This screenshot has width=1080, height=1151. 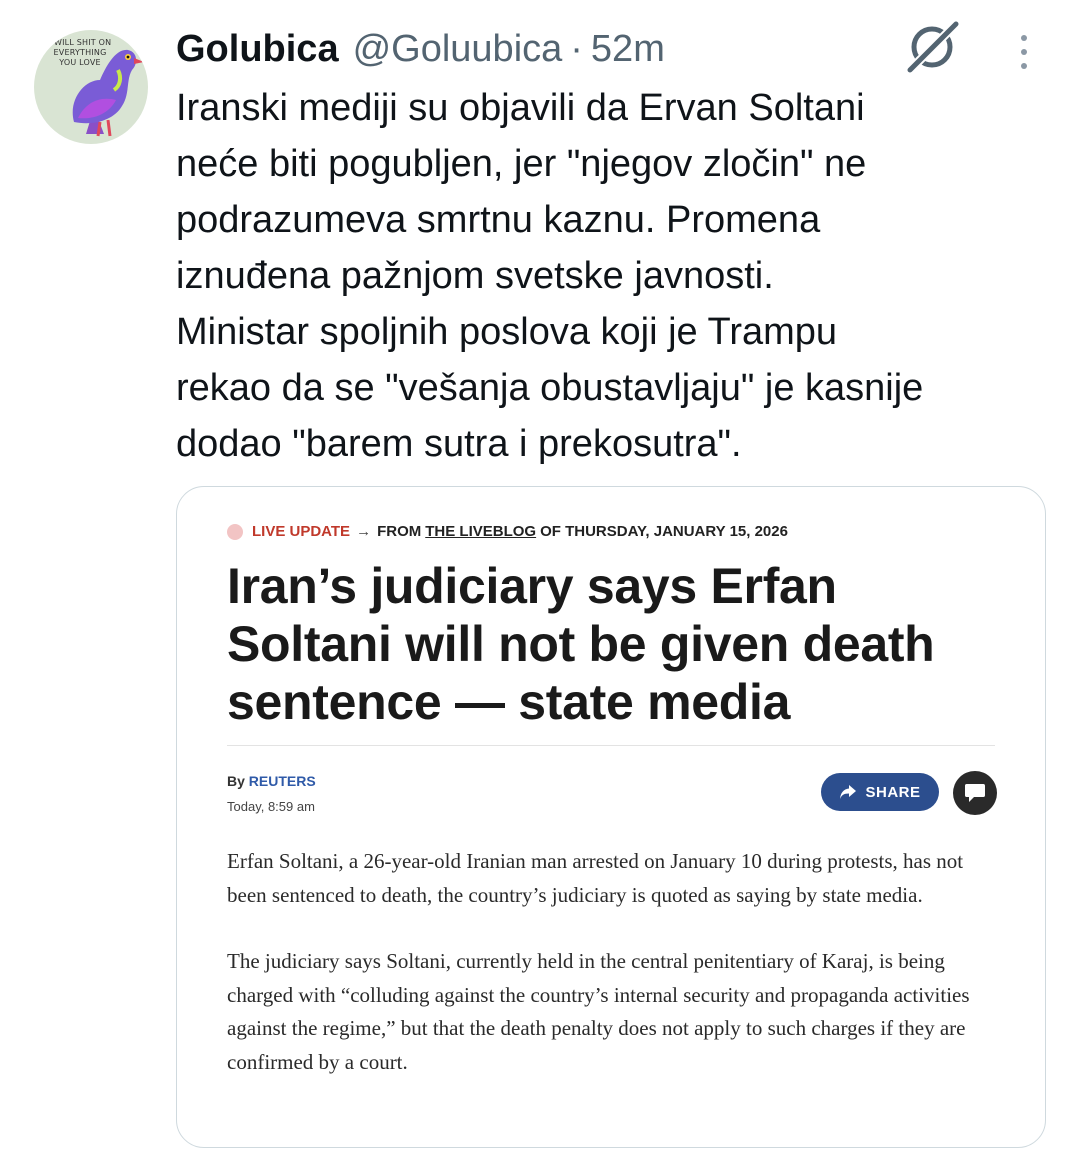 What do you see at coordinates (498, 220) in the screenshot?
I see `post-text-line: podrazumeva smrtnu kaznu. Promena` at bounding box center [498, 220].